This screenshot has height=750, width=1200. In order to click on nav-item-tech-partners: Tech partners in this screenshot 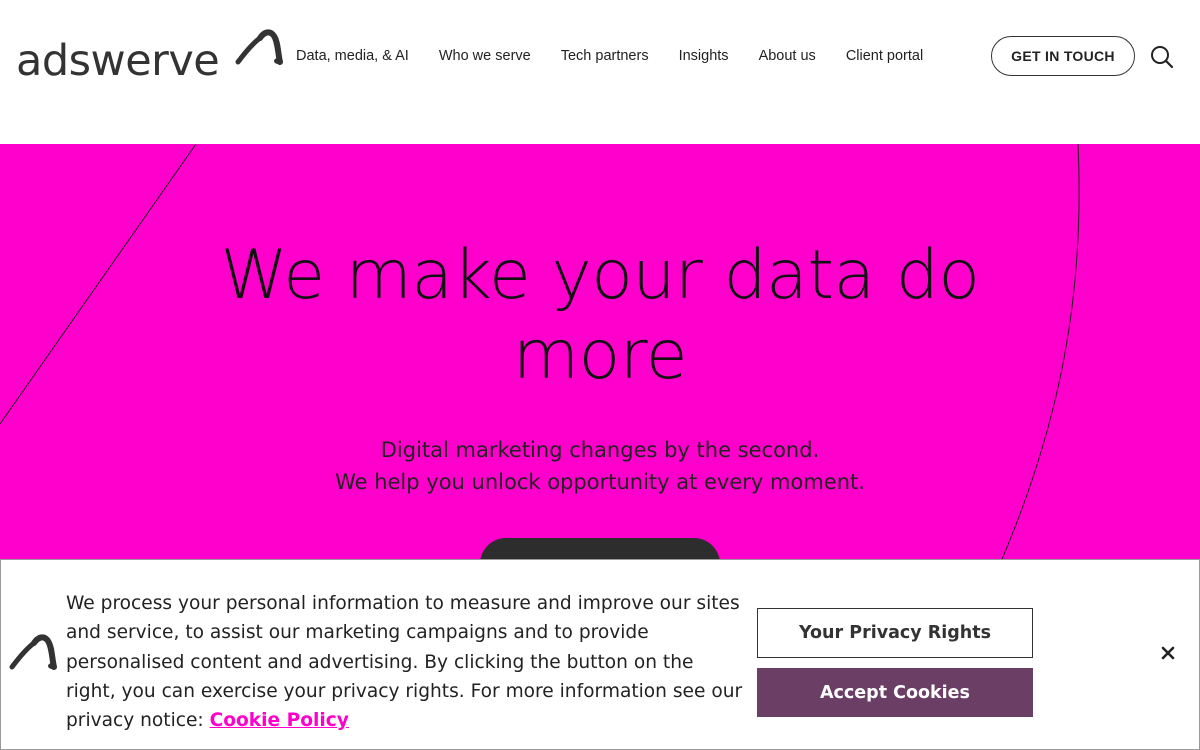, I will do `click(605, 56)`.